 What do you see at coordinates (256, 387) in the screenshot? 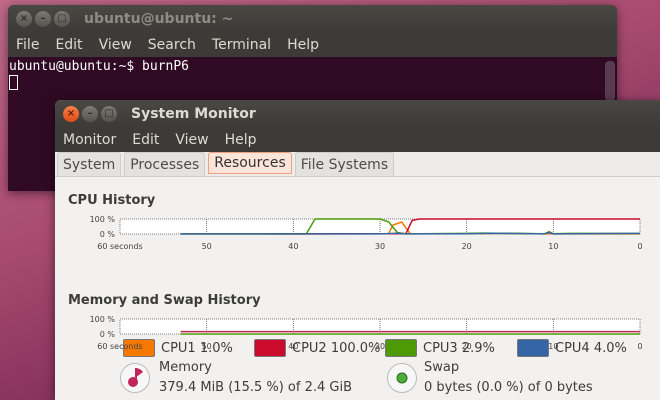
I see `memory-value: 379.4 MiB (15.5 %) of 2.4 GiB` at bounding box center [256, 387].